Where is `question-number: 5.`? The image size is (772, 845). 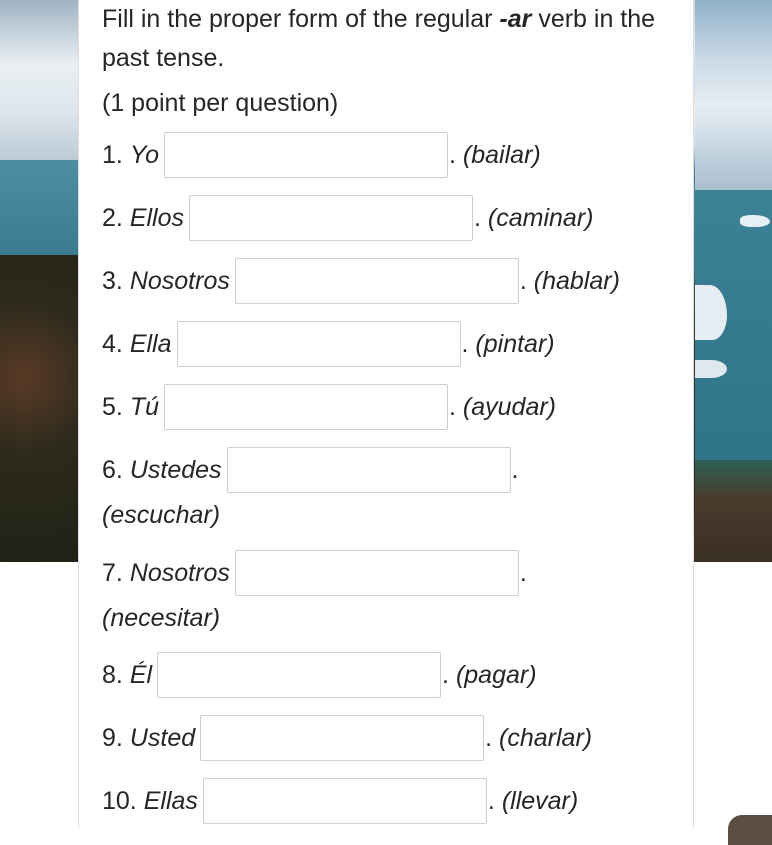
question-number: 5. is located at coordinates (112, 407).